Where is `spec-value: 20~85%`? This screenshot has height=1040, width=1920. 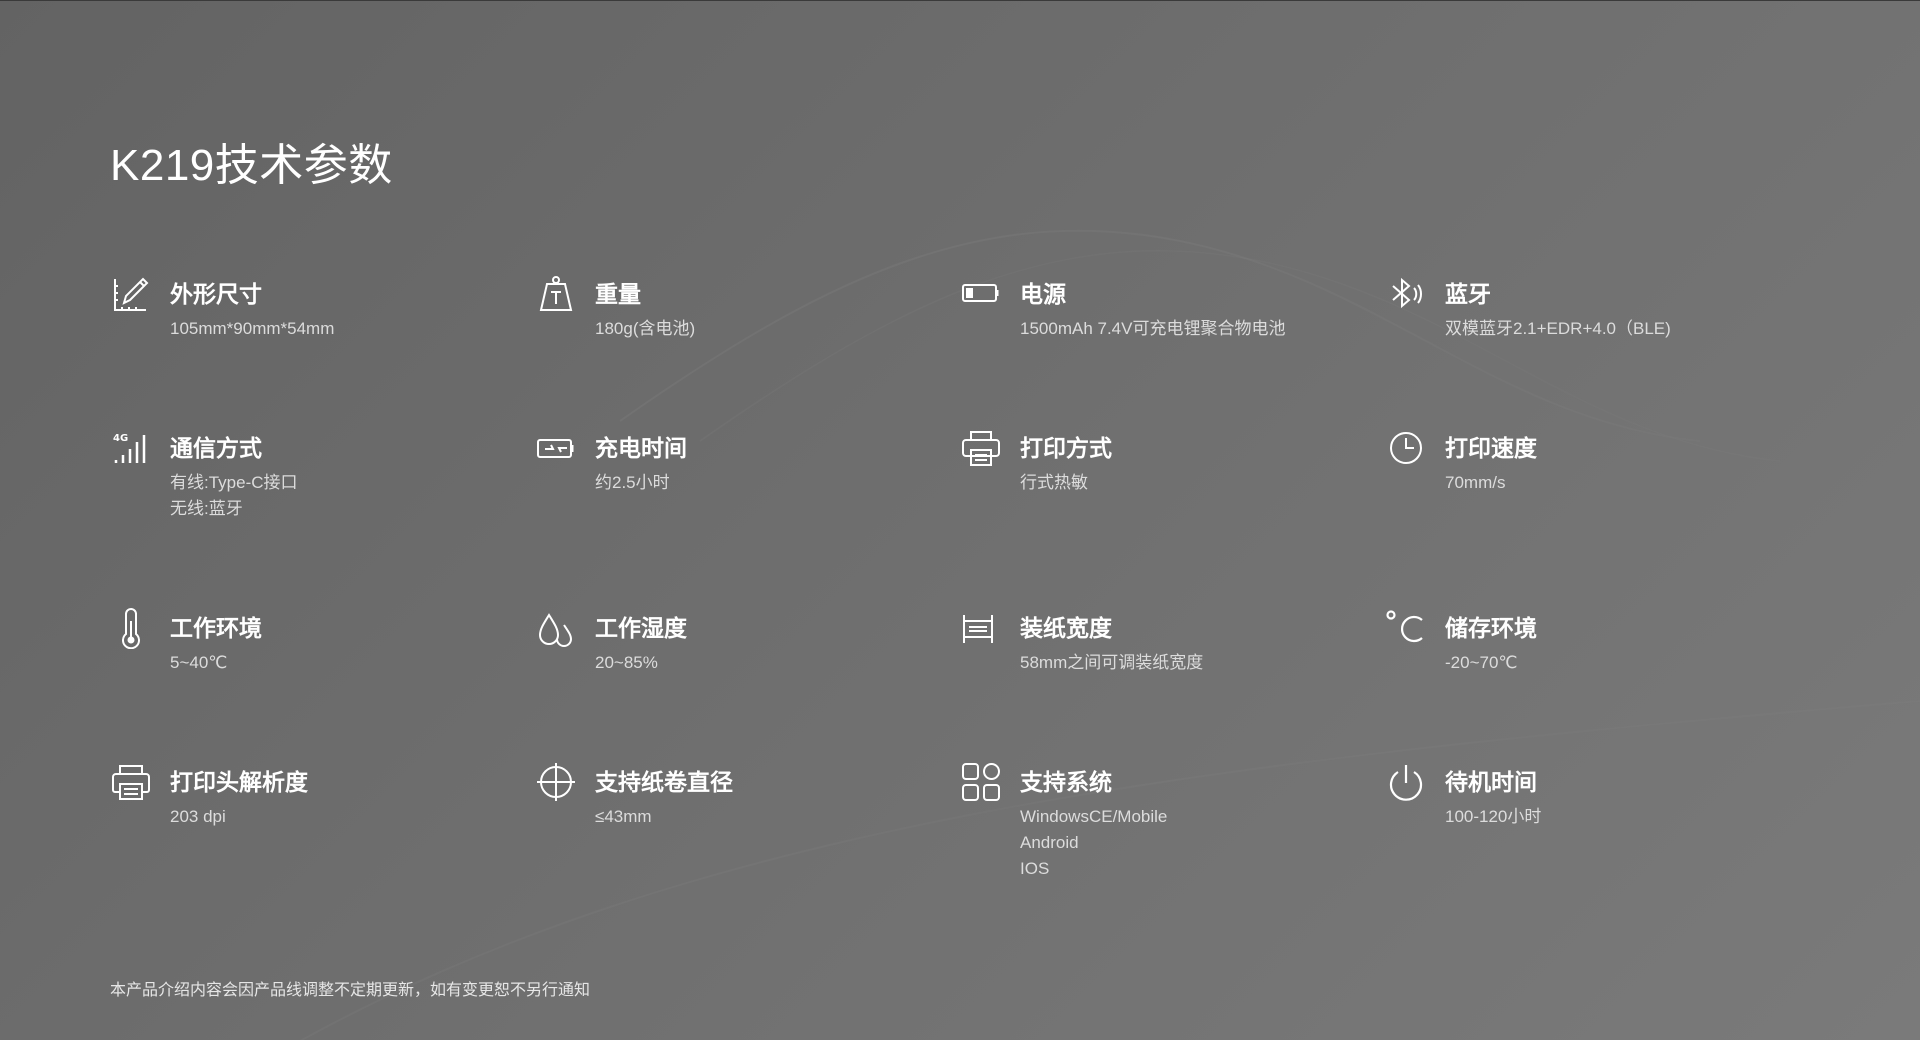 spec-value: 20~85% is located at coordinates (626, 662).